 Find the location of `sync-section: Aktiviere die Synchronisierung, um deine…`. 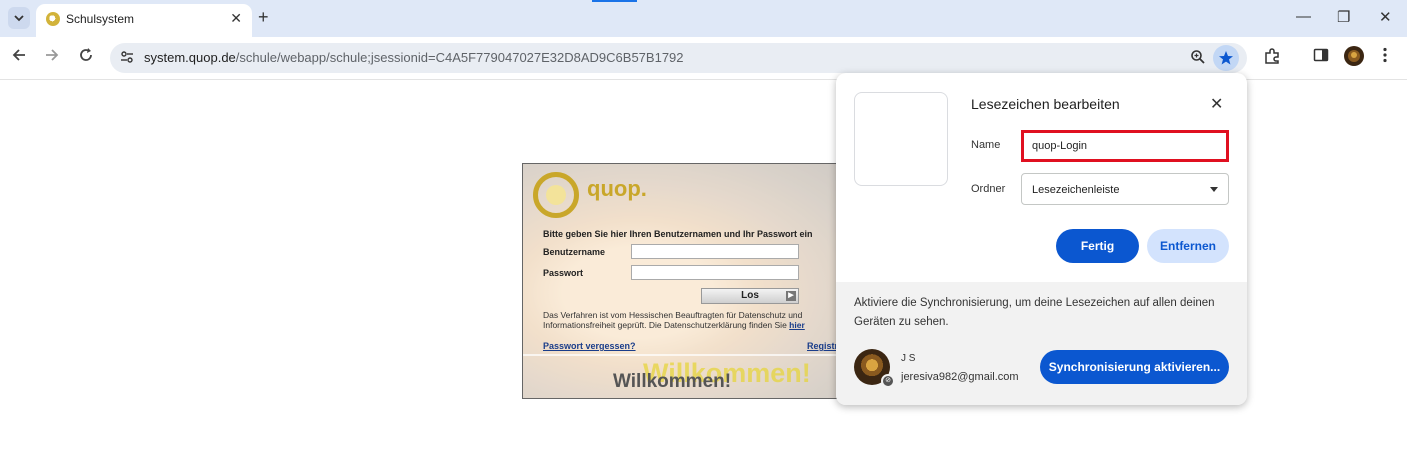

sync-section: Aktiviere die Synchronisierung, um deine… is located at coordinates (1041, 343).